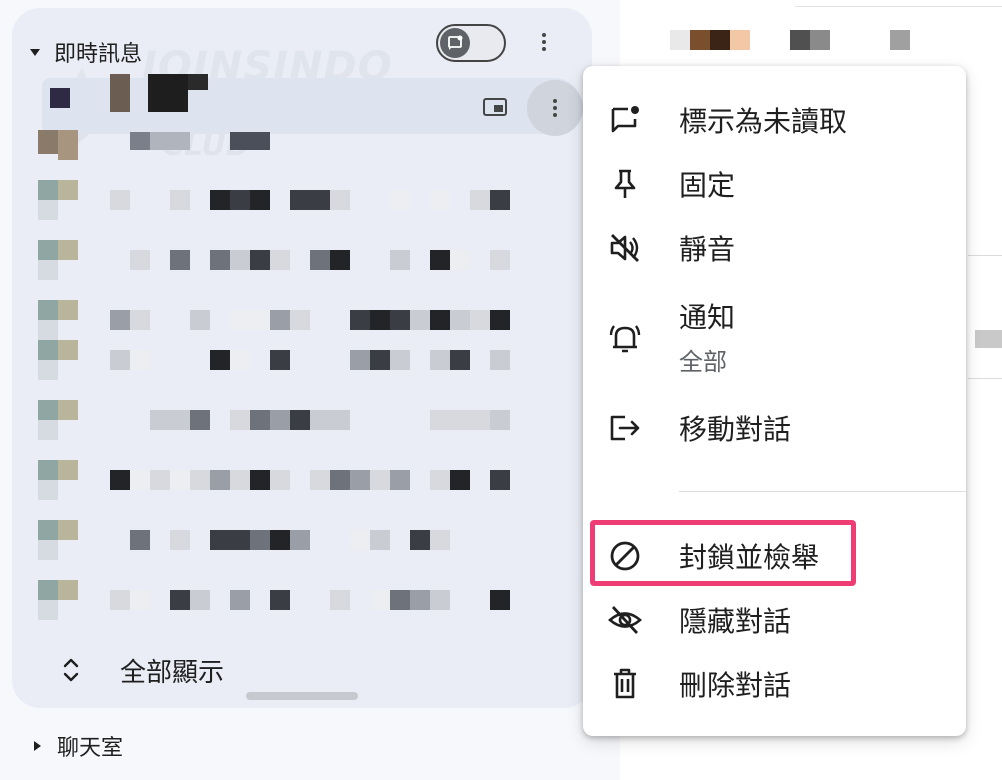 This screenshot has height=780, width=1002. What do you see at coordinates (822, 491) in the screenshot?
I see `menu-divider` at bounding box center [822, 491].